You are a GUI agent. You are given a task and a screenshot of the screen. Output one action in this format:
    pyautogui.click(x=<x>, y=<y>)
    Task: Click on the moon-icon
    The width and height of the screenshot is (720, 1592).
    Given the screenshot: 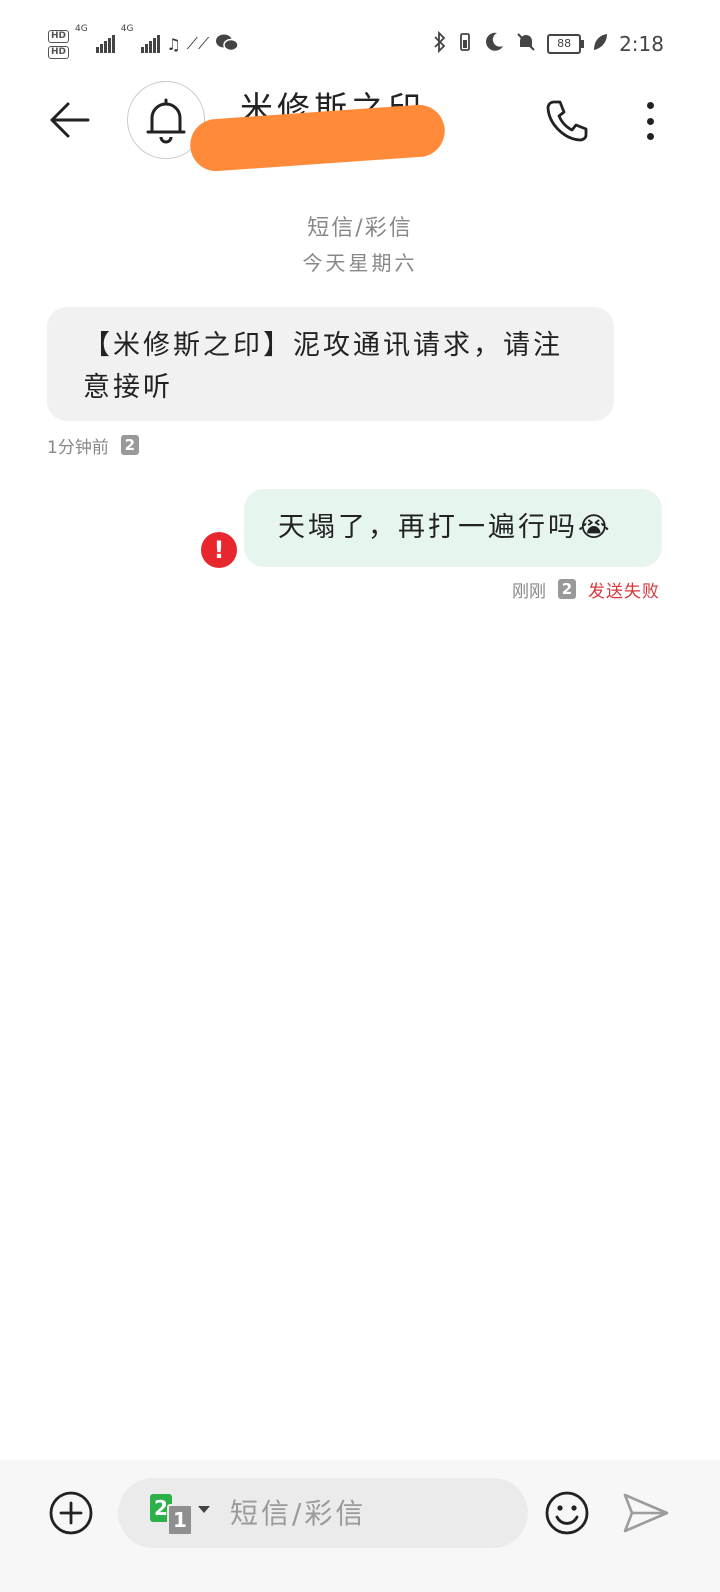 What is the action you would take?
    pyautogui.click(x=494, y=44)
    